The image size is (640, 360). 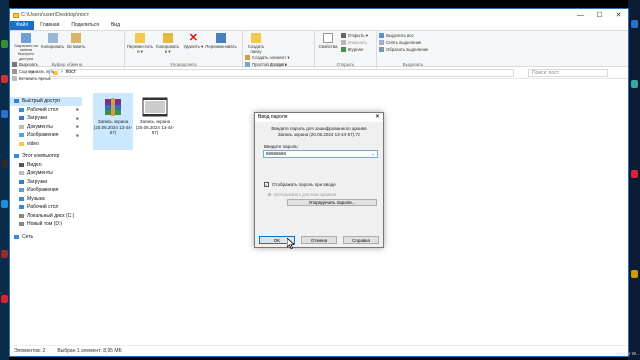 I want to click on winrar-archive-icon, so click(x=113, y=107).